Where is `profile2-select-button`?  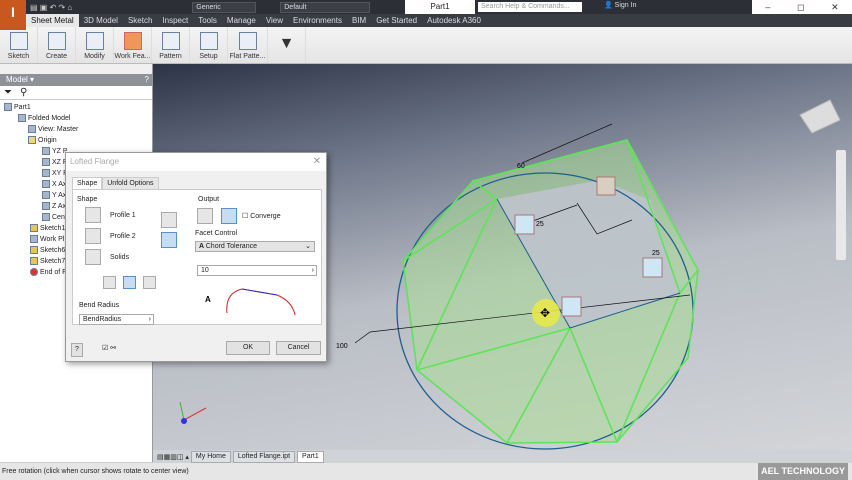 profile2-select-button is located at coordinates (93, 236).